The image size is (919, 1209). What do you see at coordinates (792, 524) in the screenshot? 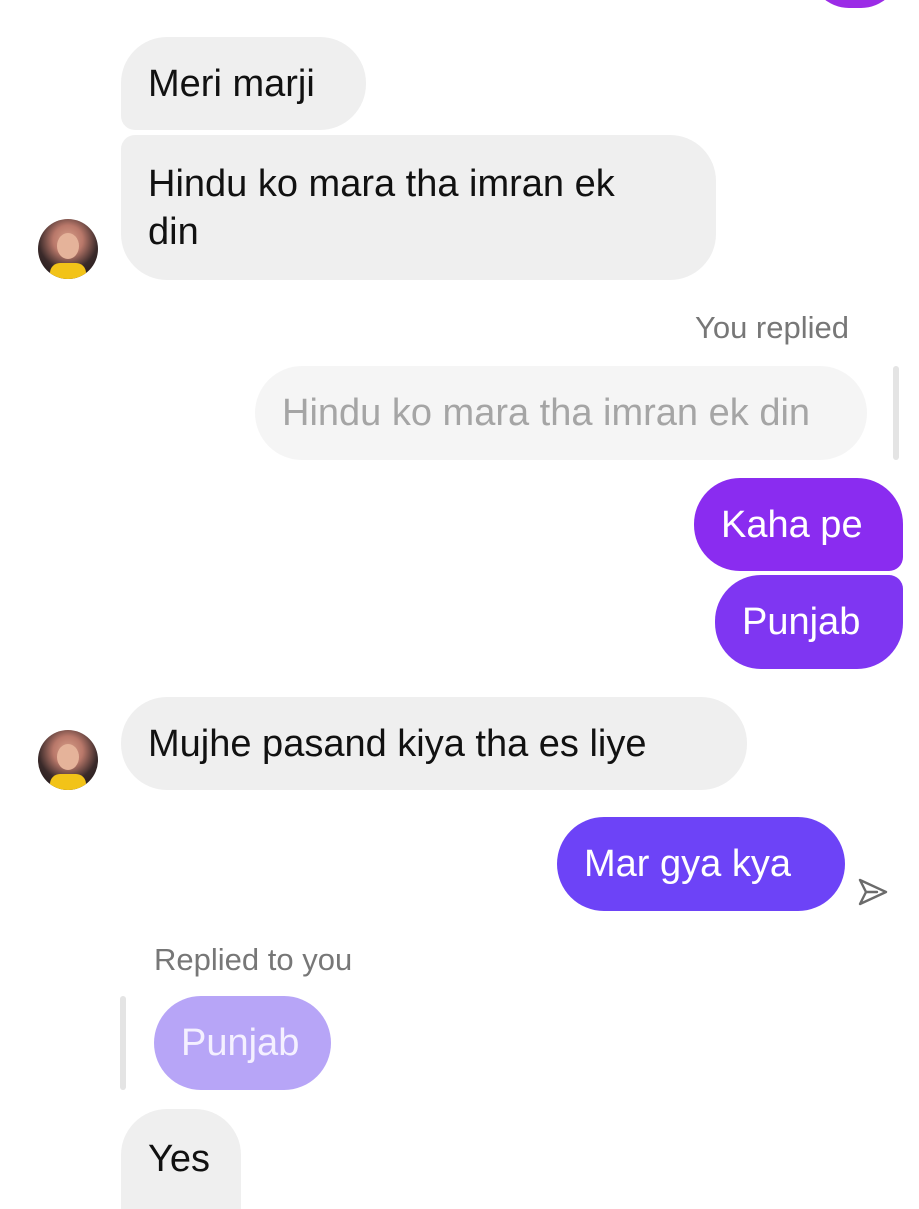
I see `message-text: Kaha pe` at bounding box center [792, 524].